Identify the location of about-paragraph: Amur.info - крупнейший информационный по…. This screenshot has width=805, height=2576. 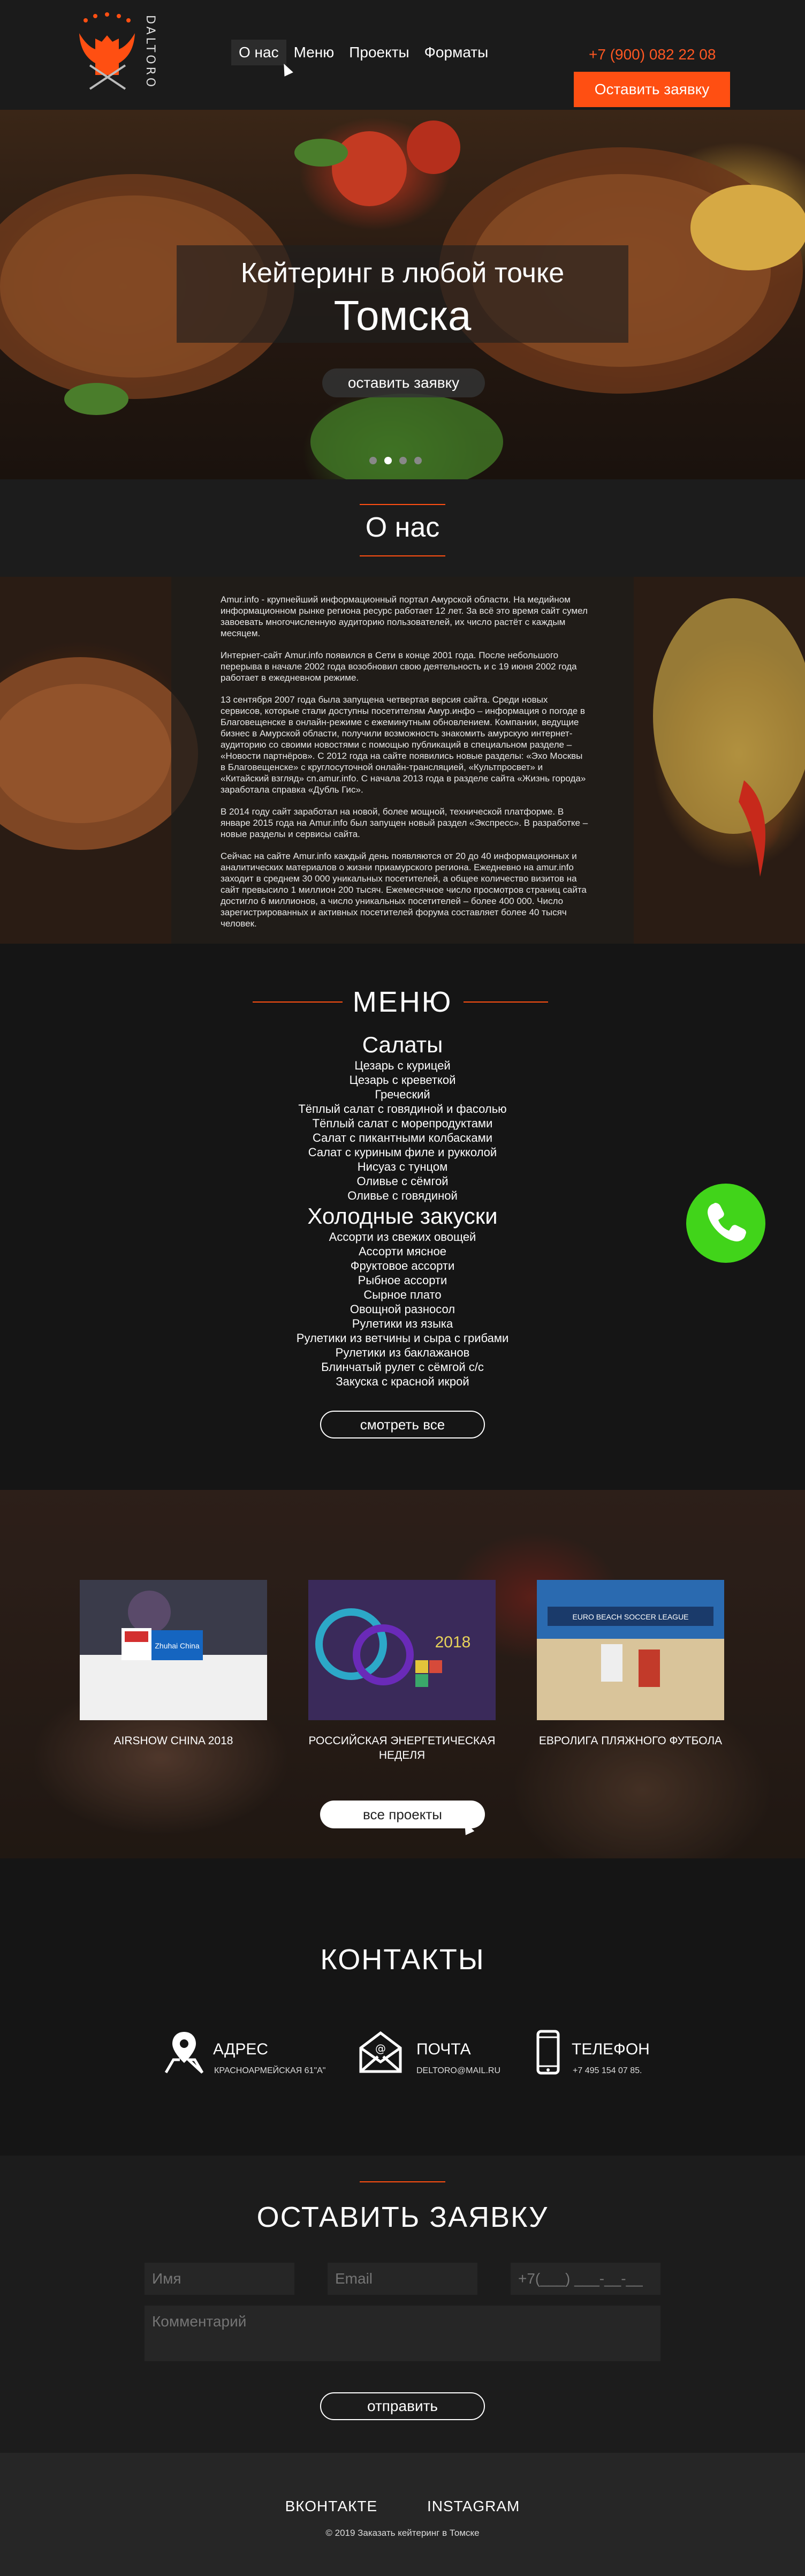
(405, 616).